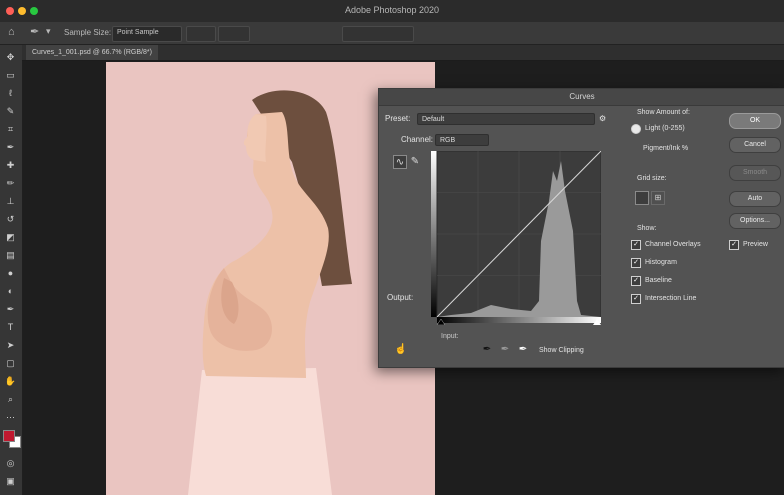 This screenshot has height=495, width=784. I want to click on sample-size-select: Point Sample, so click(147, 34).